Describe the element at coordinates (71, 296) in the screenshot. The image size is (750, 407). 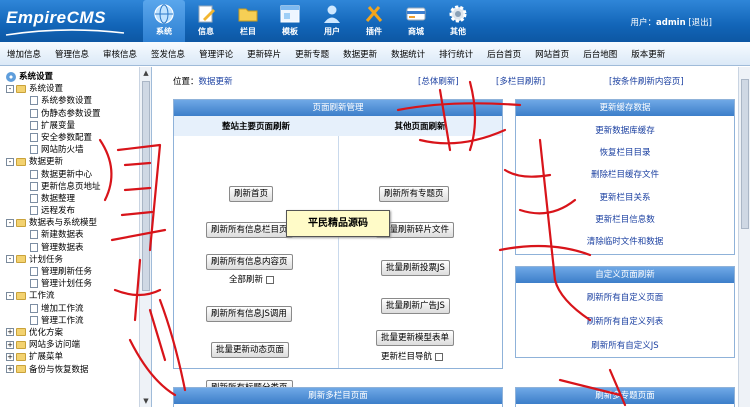
I see `tree-folder: - 工作流` at that location.